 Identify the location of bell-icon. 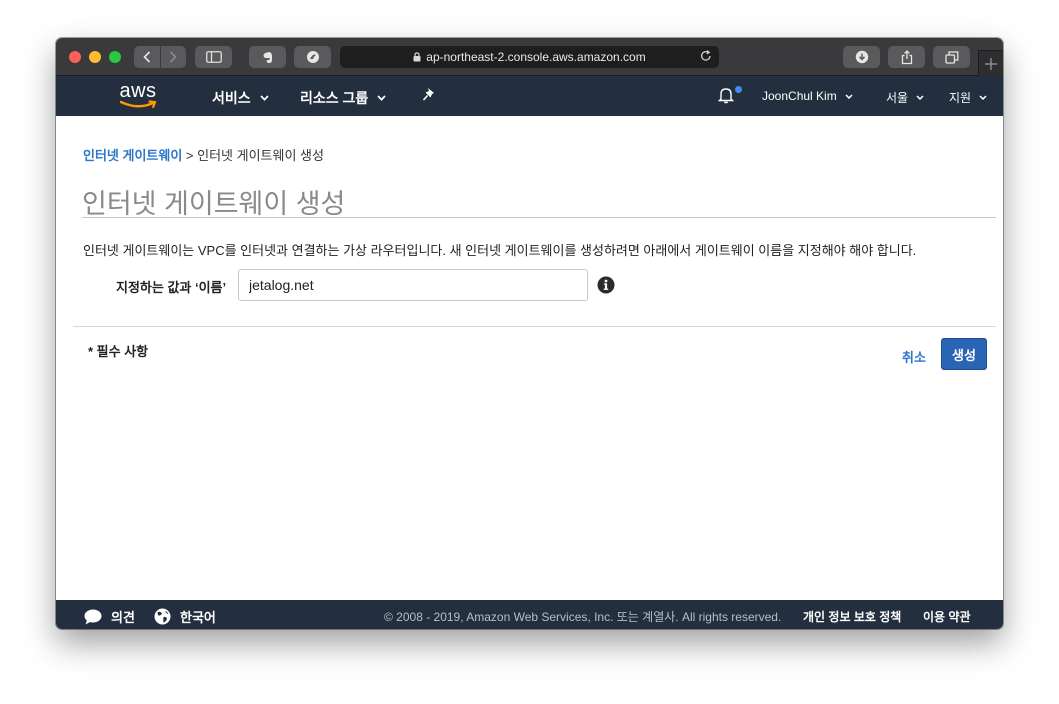
(726, 96).